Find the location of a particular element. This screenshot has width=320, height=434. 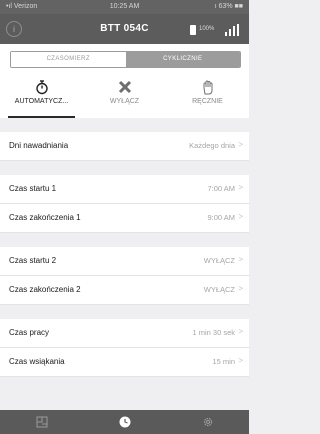

row-value: 9:00 AM is located at coordinates (221, 217).